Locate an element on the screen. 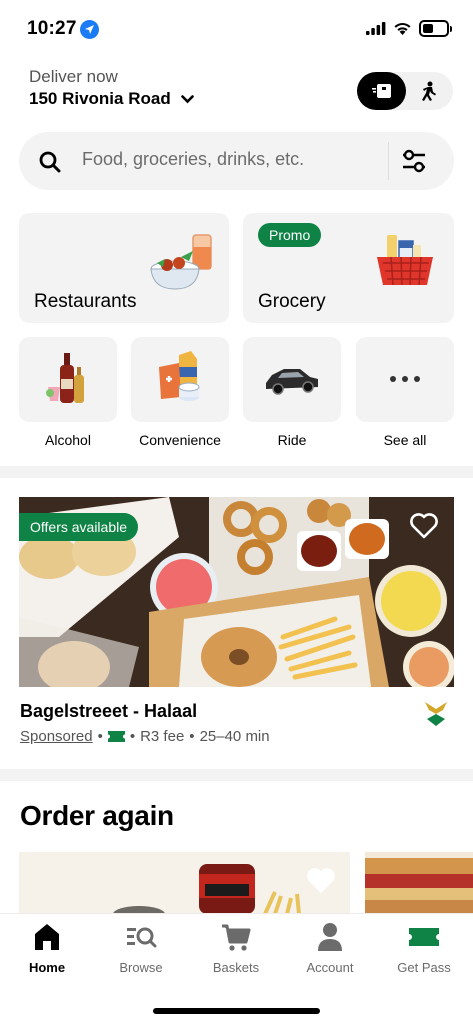 The image size is (473, 1024). store-meta: Sponsored • • R3 fee • 25–40 min is located at coordinates (145, 736).